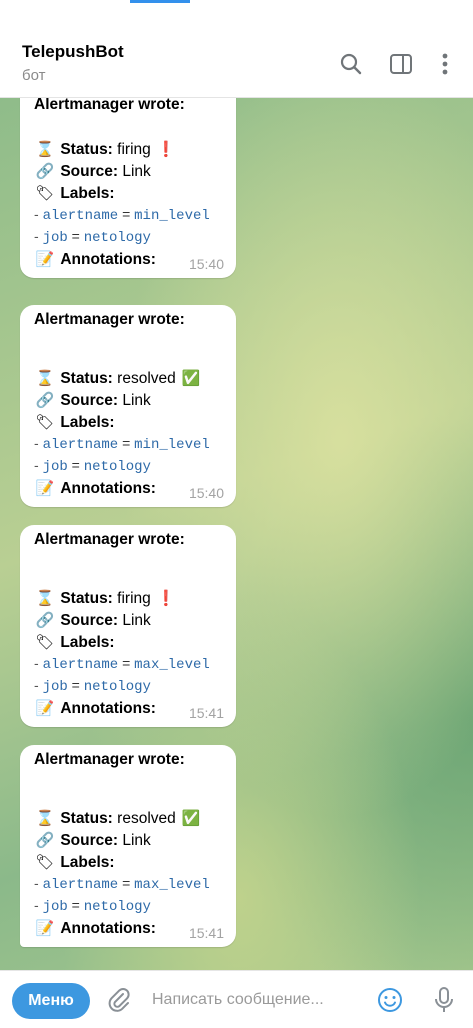 This screenshot has width=473, height=1028. Describe the element at coordinates (351, 64) in the screenshot. I see `search-icon` at that location.